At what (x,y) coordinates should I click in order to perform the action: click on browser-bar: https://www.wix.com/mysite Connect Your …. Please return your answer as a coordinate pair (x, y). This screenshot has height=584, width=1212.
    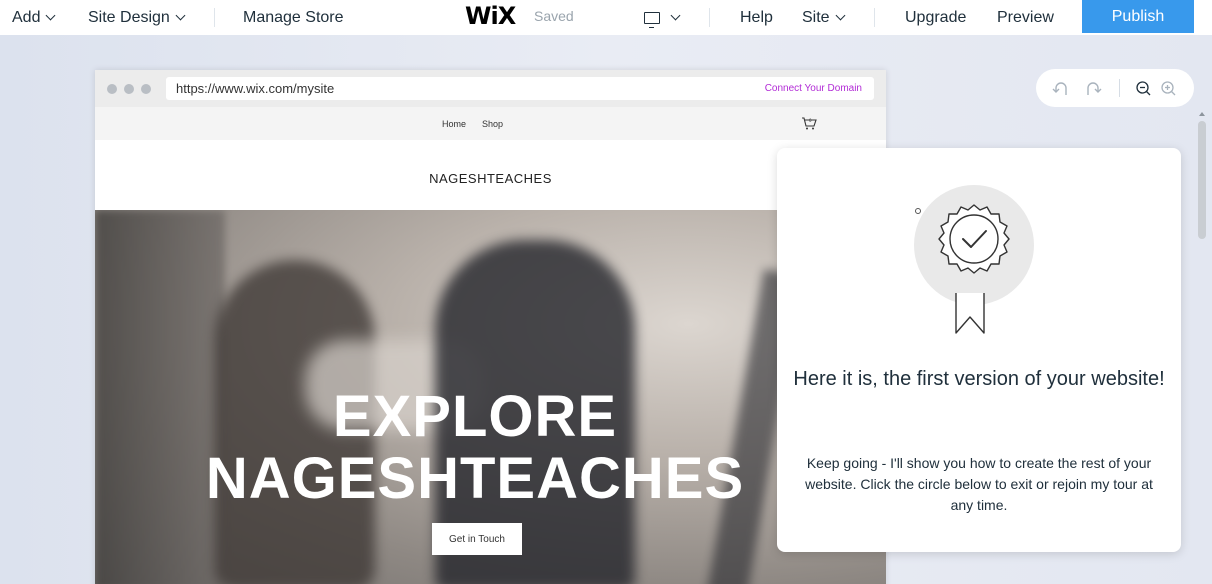
    Looking at the image, I should click on (490, 88).